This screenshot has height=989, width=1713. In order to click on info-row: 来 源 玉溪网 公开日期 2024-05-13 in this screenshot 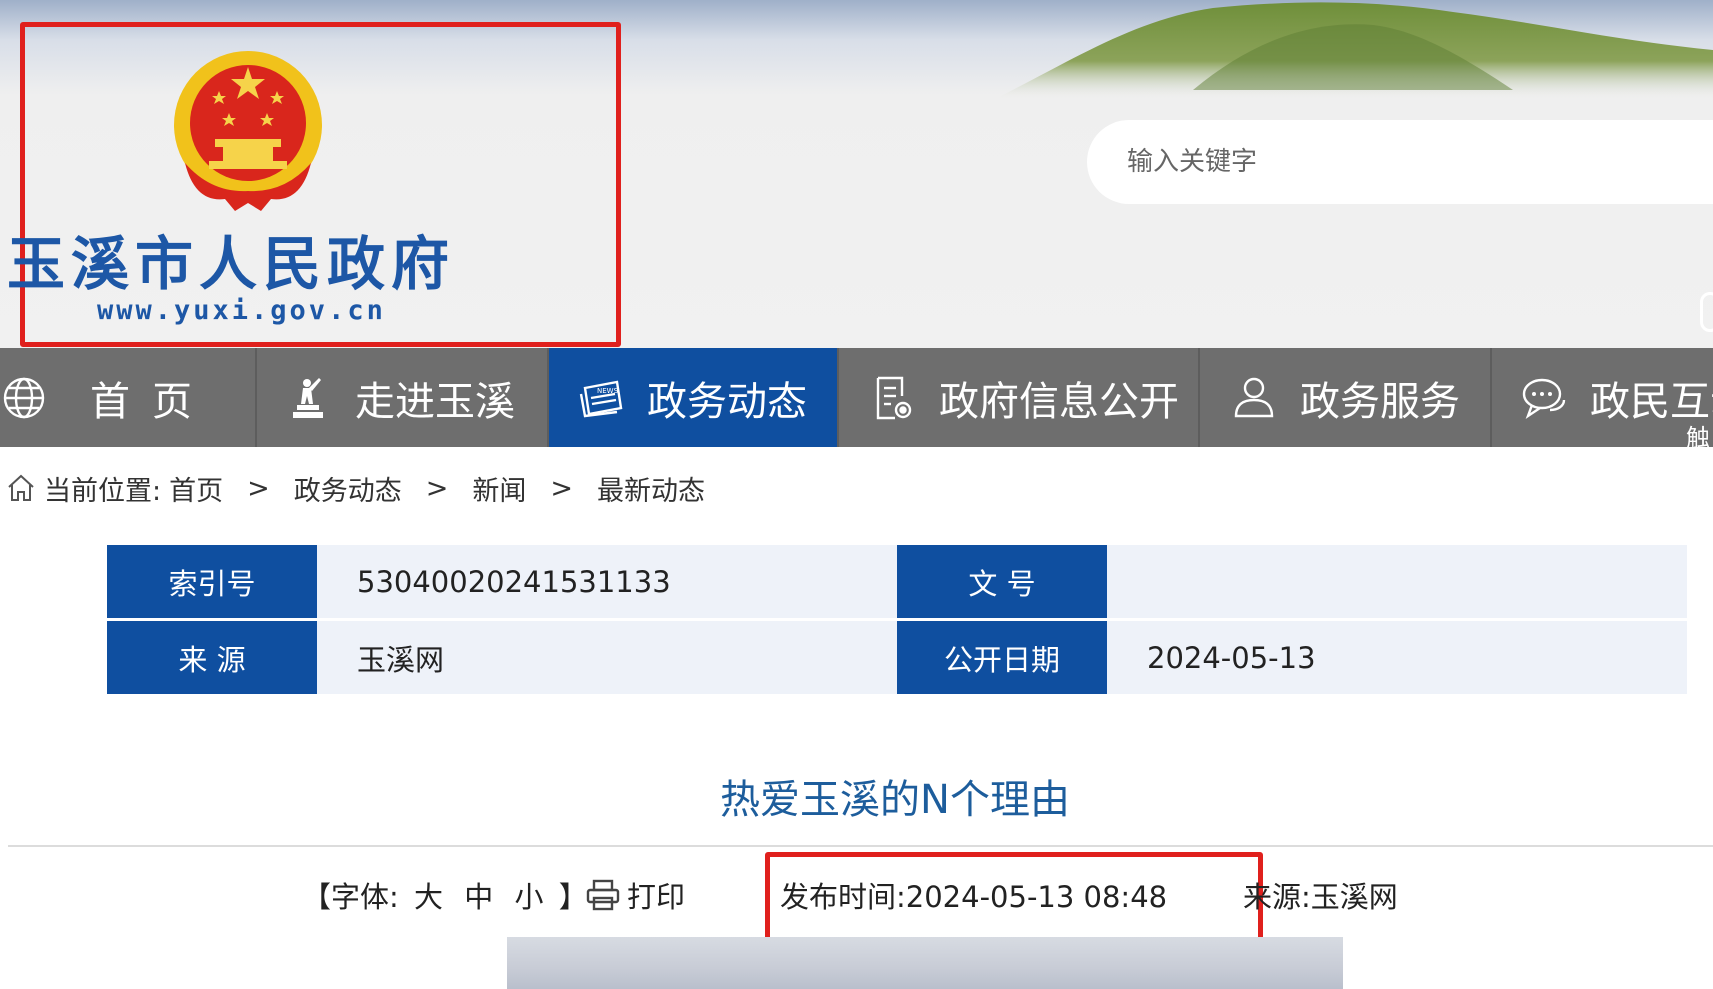, I will do `click(897, 657)`.